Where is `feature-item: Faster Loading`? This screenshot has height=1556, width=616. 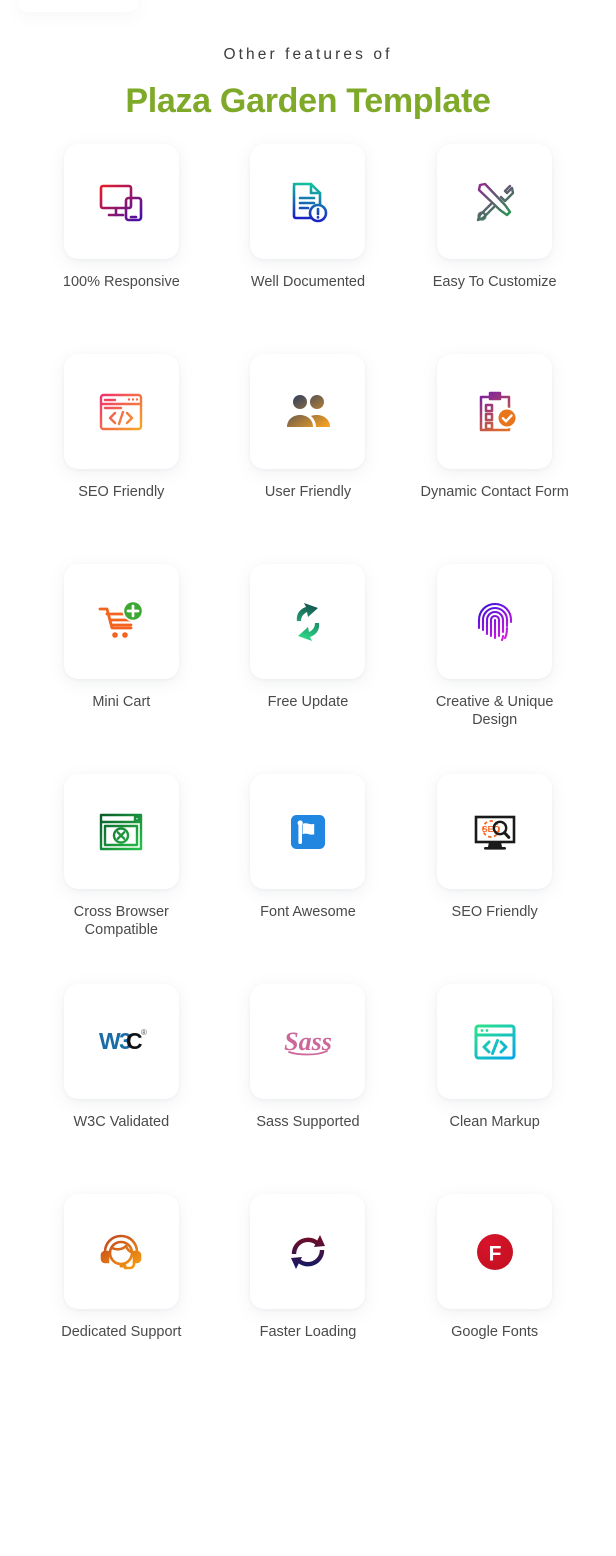 feature-item: Faster Loading is located at coordinates (308, 1299).